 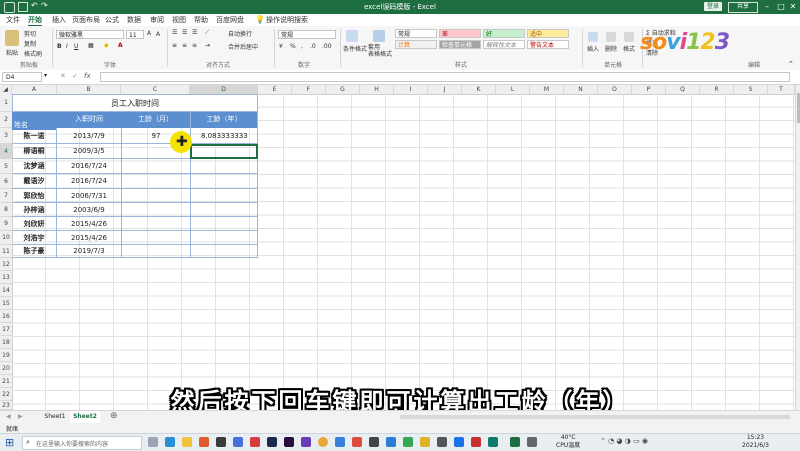 I want to click on row-header-10: 10, so click(x=6, y=238).